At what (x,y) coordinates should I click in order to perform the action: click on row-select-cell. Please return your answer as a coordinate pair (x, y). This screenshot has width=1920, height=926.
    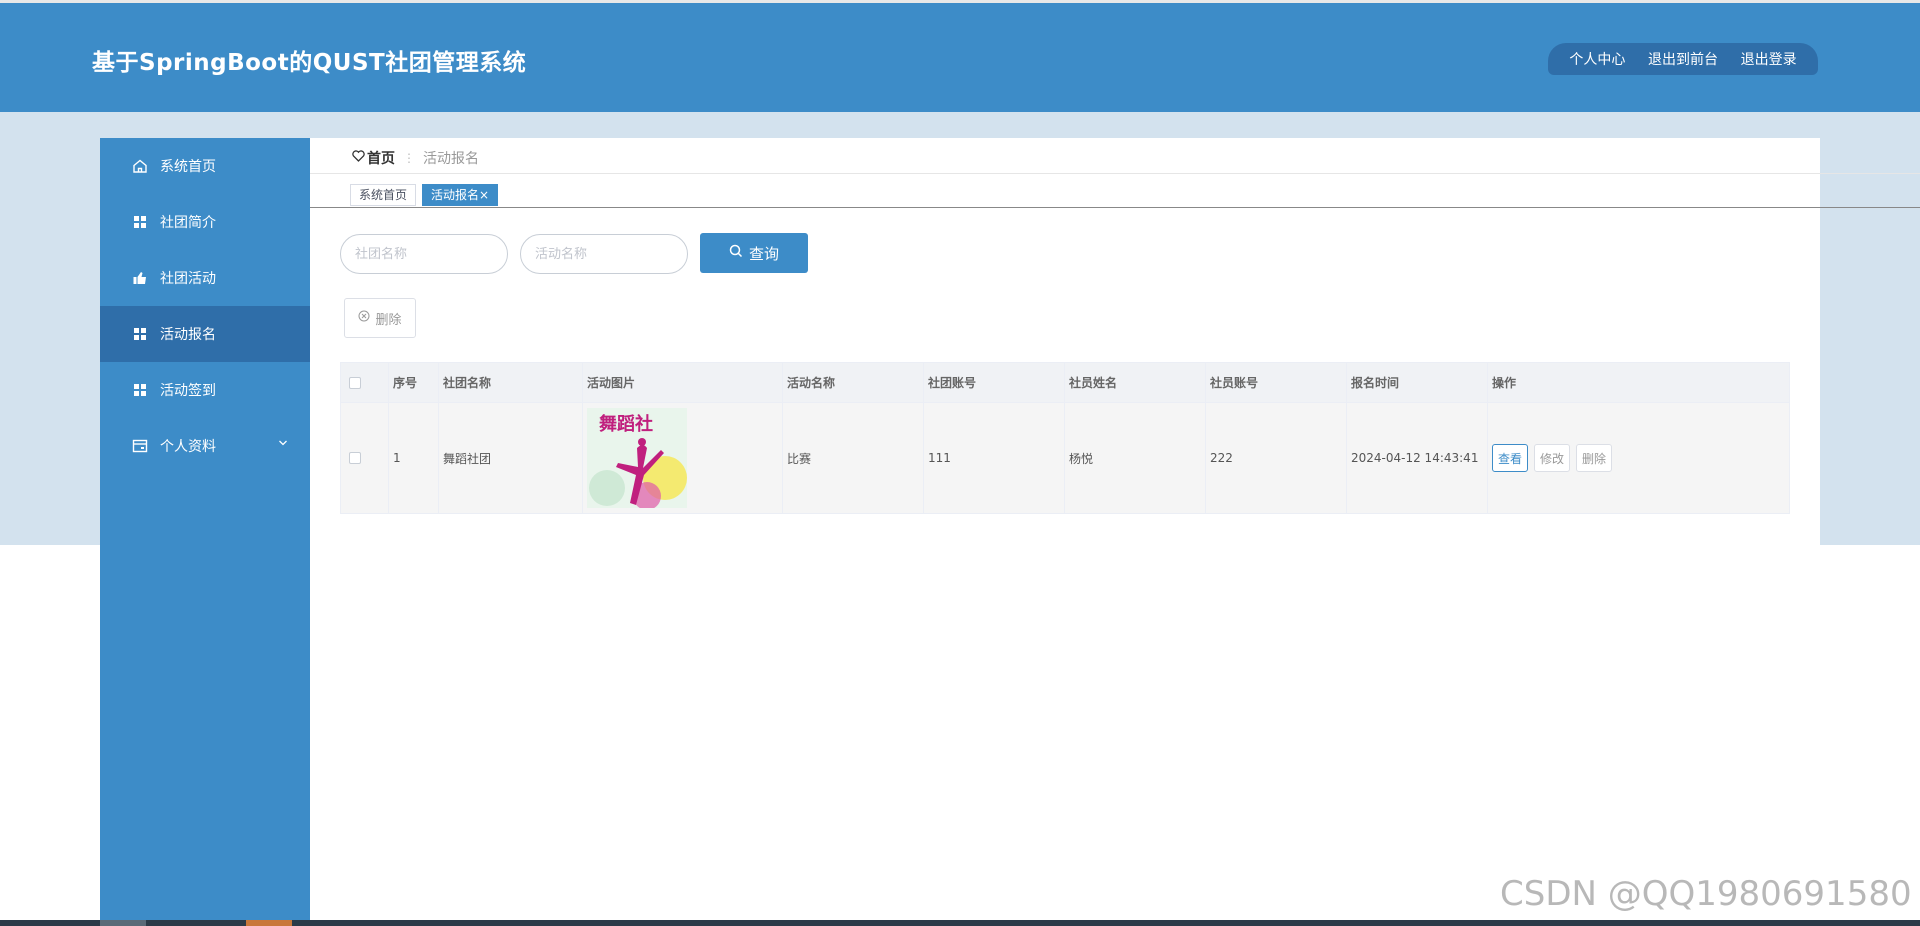
    Looking at the image, I should click on (365, 458).